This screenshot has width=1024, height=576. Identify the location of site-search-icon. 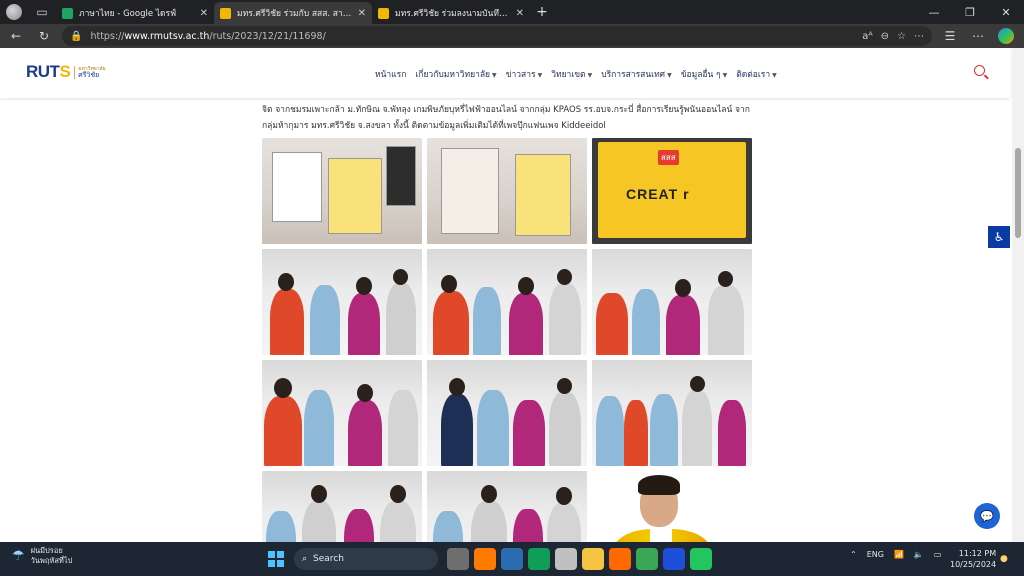
(979, 70).